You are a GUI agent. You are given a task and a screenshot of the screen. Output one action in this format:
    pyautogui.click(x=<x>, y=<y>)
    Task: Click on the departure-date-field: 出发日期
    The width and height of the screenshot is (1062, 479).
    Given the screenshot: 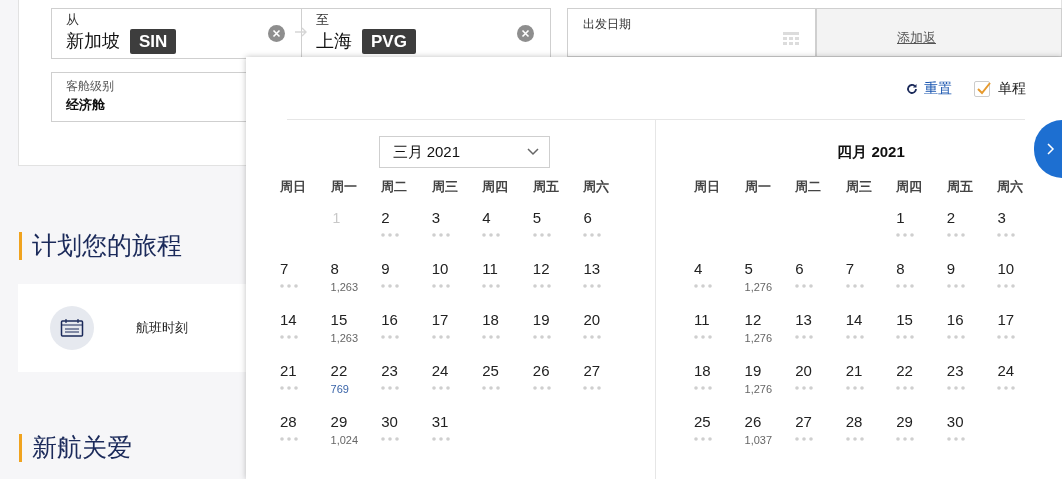 What is the action you would take?
    pyautogui.click(x=691, y=32)
    